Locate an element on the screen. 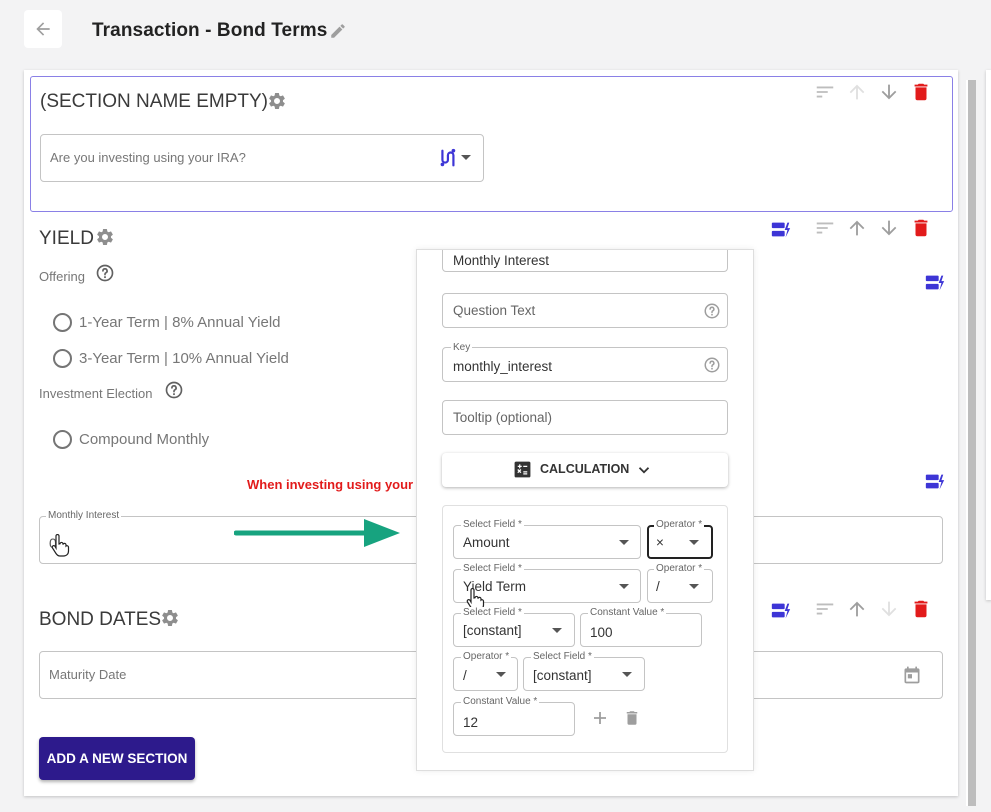  side-card is located at coordinates (988, 335).